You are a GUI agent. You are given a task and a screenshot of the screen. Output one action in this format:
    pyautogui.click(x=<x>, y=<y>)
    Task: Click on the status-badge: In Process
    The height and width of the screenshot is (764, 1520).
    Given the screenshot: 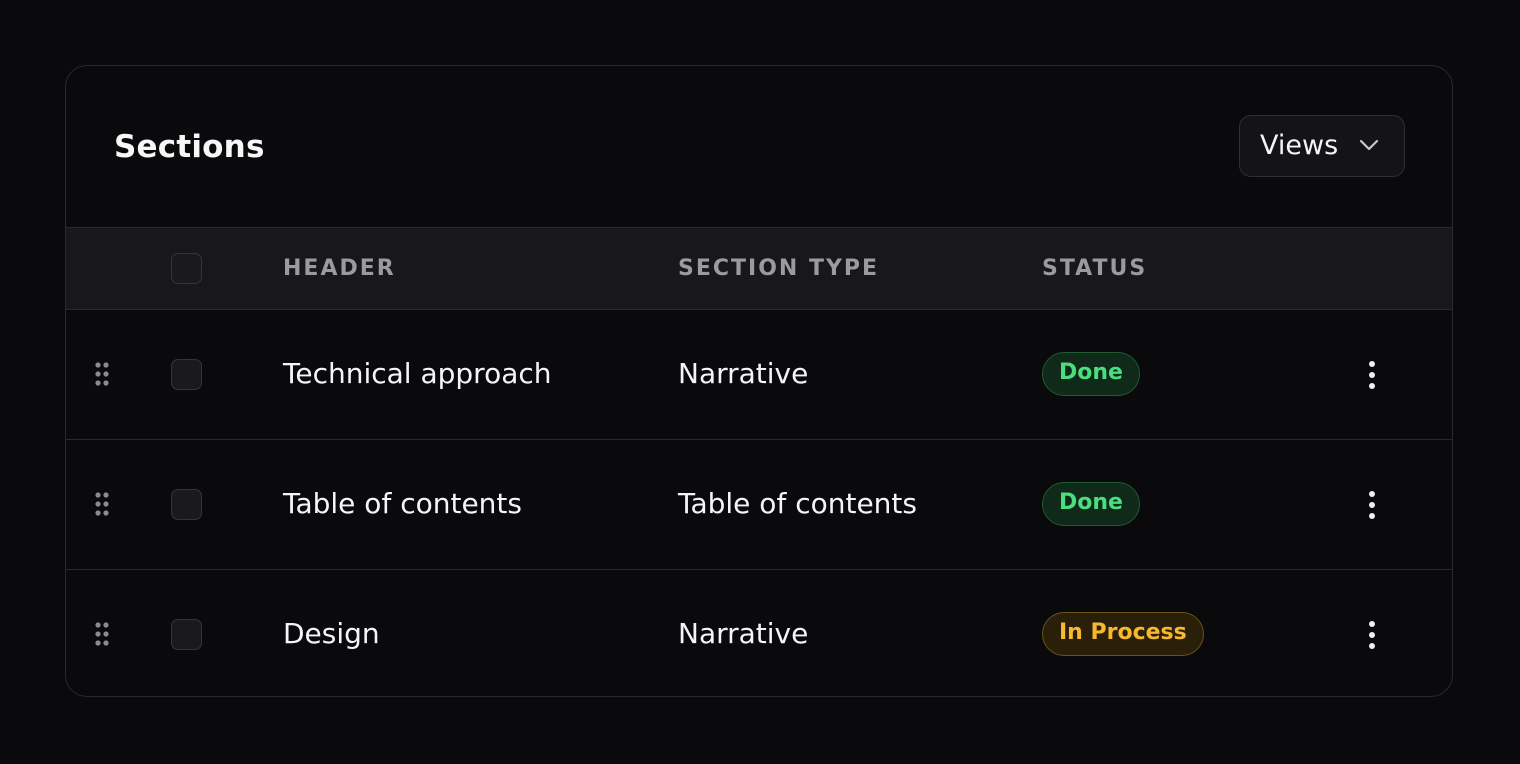 What is the action you would take?
    pyautogui.click(x=1123, y=634)
    